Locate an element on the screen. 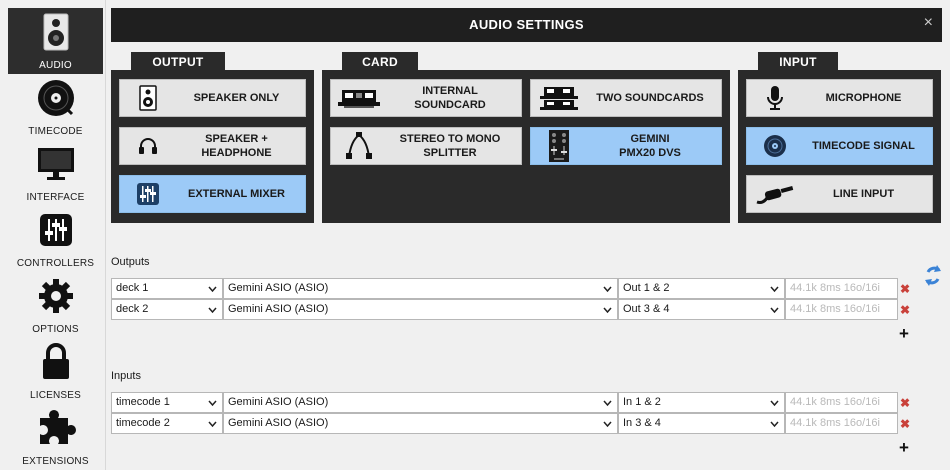  internal-soundcard-button: INTERNAL SOUNDCARD is located at coordinates (426, 98).